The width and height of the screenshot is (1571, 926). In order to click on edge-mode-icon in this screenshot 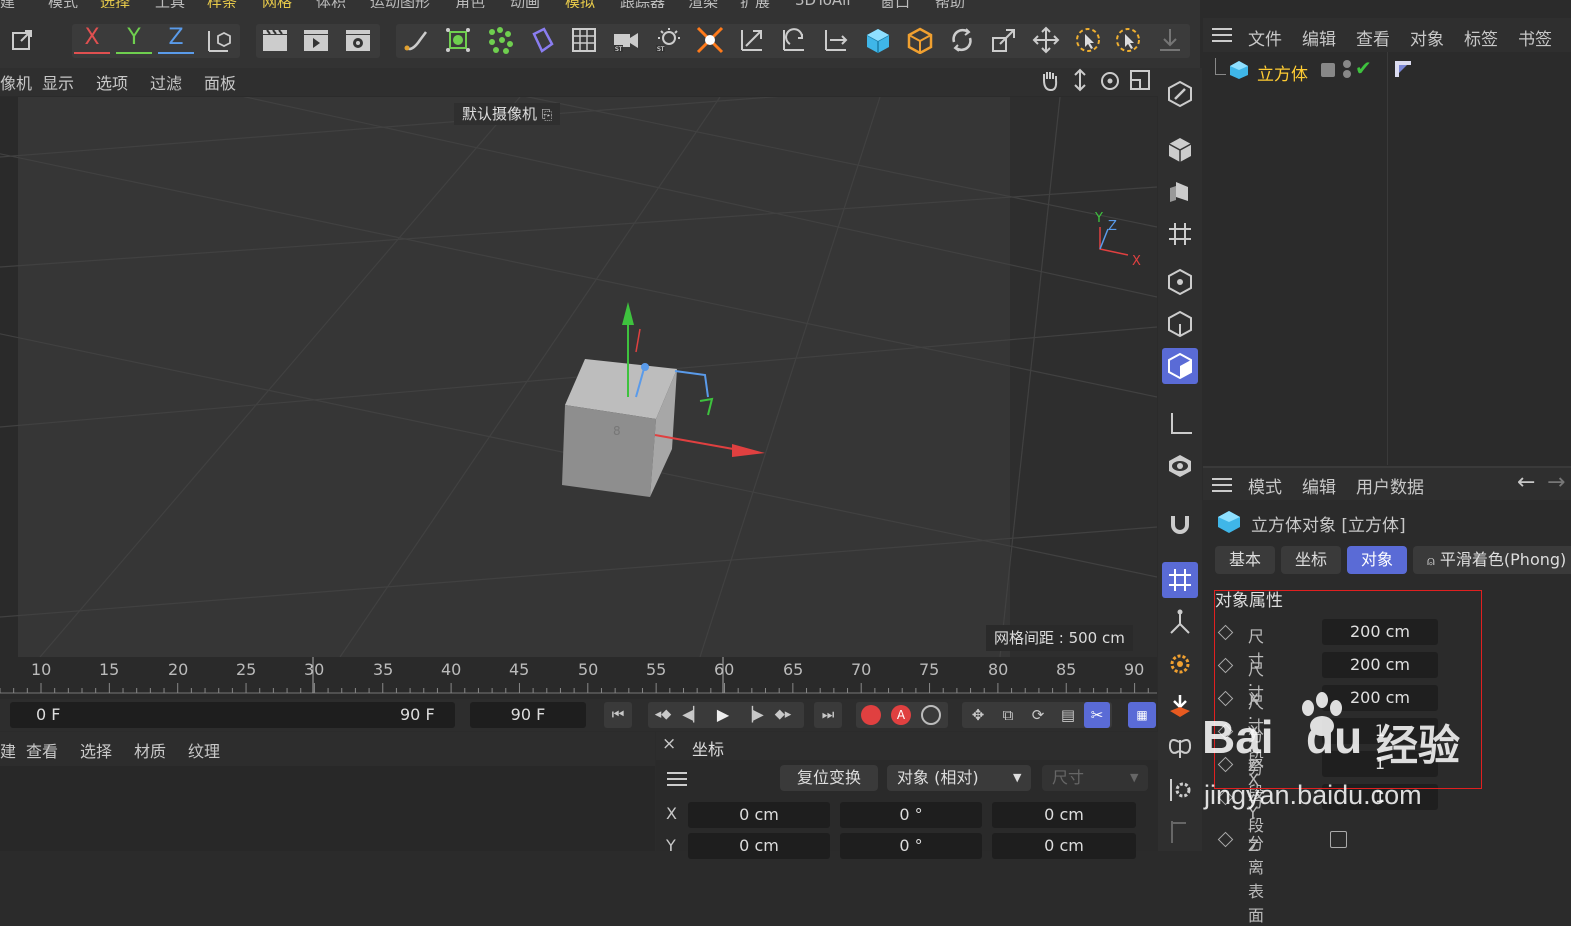, I will do `click(1180, 324)`.